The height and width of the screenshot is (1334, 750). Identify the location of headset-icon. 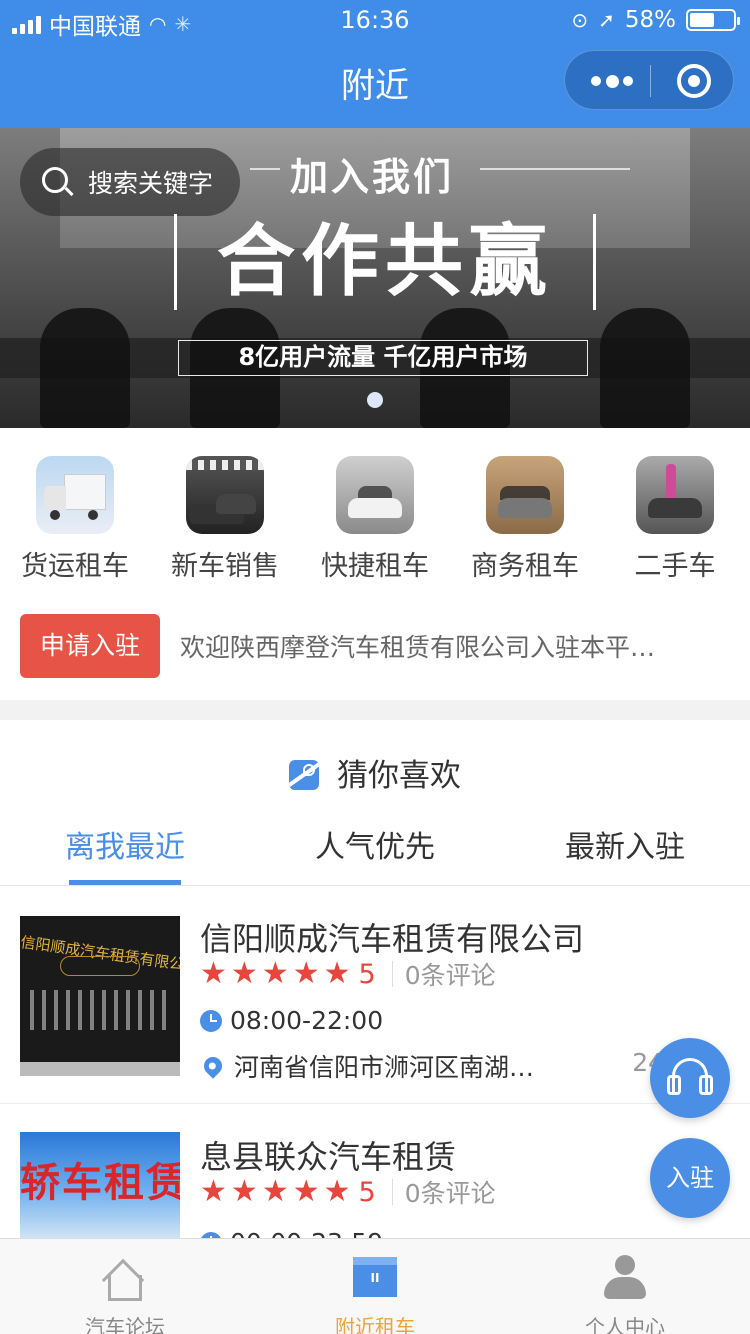
(690, 1076).